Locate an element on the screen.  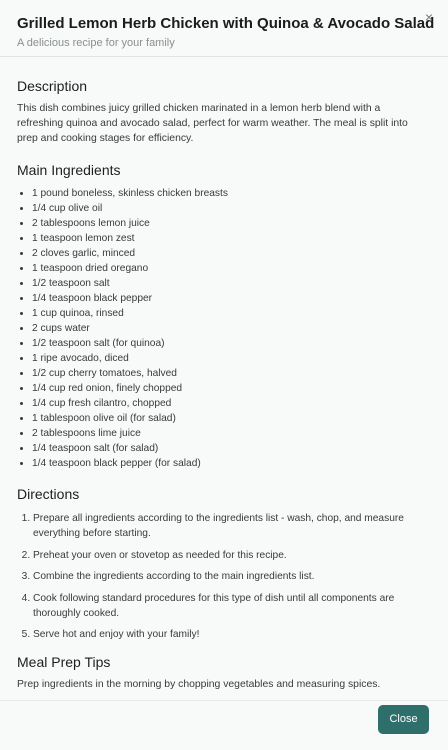
ingredient-item: 1 teaspoon lemon zest is located at coordinates (130, 238).